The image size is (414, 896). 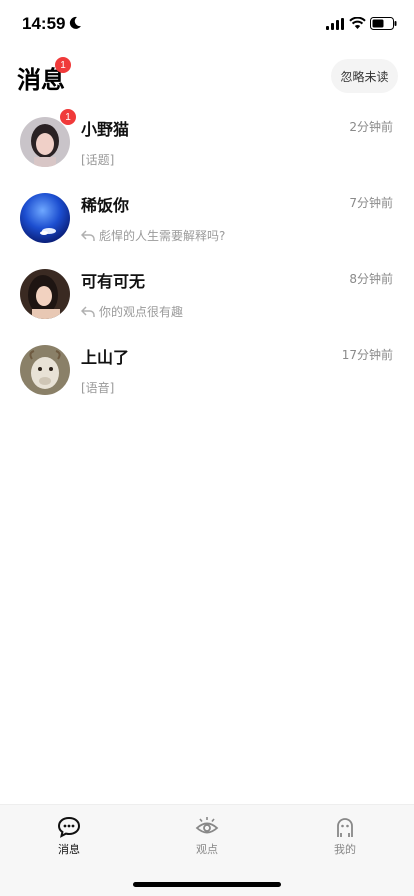 What do you see at coordinates (345, 849) in the screenshot?
I see `tab-label: 我的` at bounding box center [345, 849].